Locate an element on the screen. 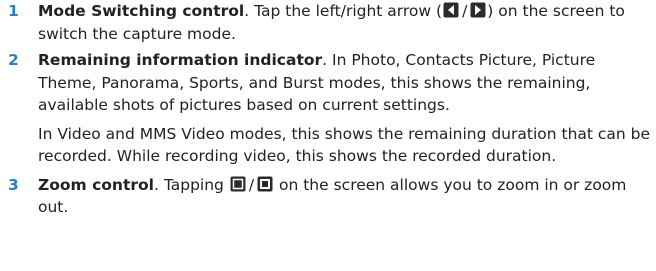  item-text-before: . Tap the left/right arrow ( is located at coordinates (343, 11).